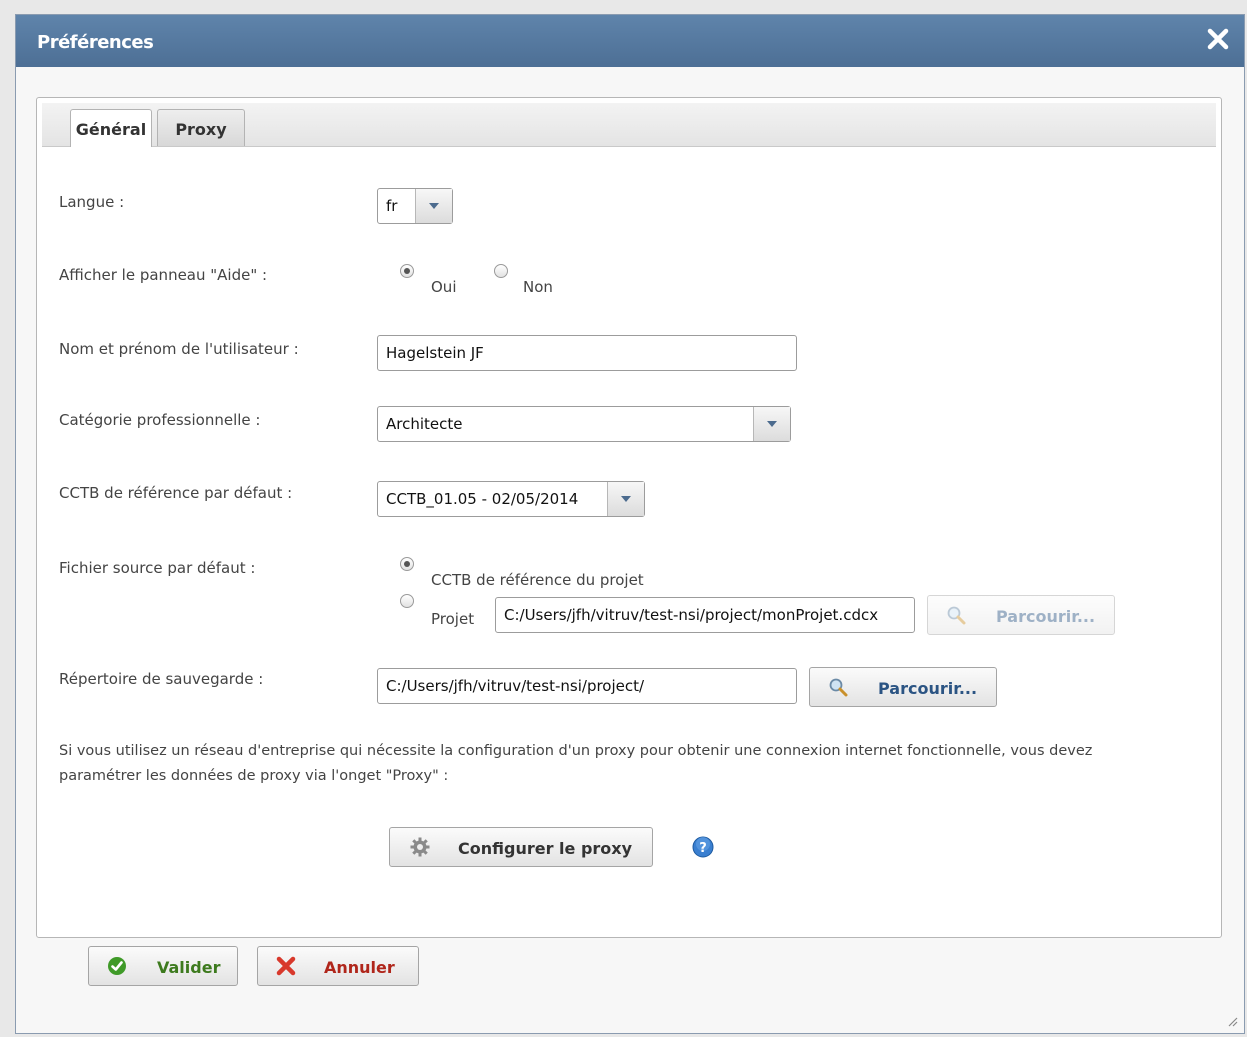  Describe the element at coordinates (1232, 1021) in the screenshot. I see `resize-grip-icon` at that location.